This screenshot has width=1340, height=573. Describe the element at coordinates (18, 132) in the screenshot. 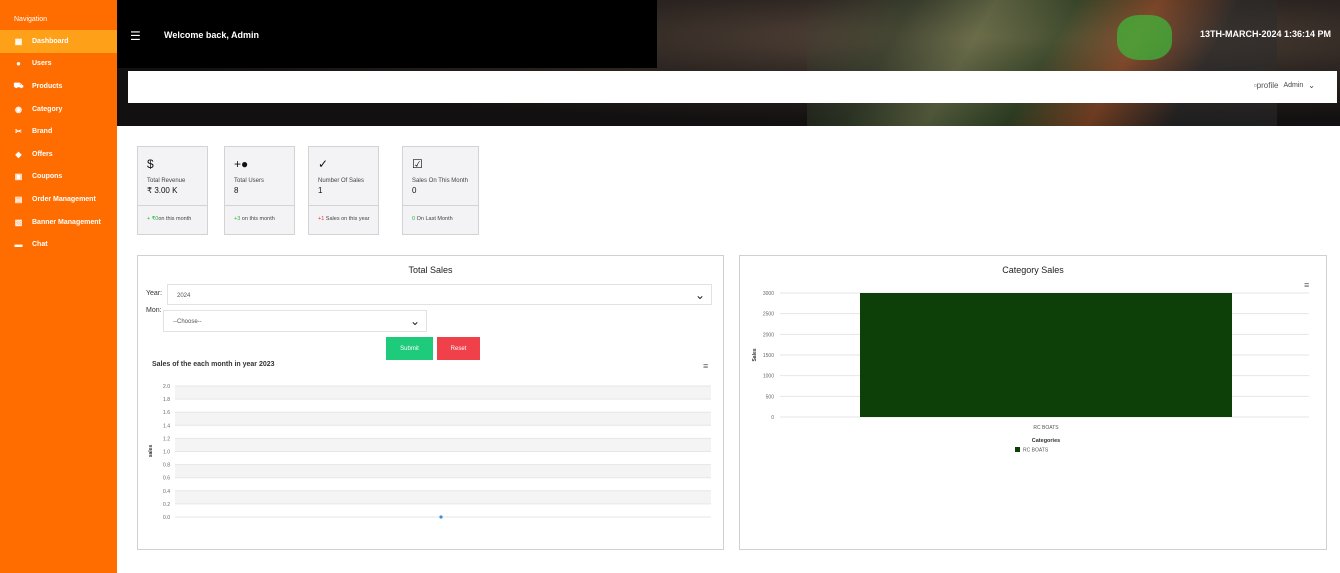

I see `brand-icon: ✂` at that location.